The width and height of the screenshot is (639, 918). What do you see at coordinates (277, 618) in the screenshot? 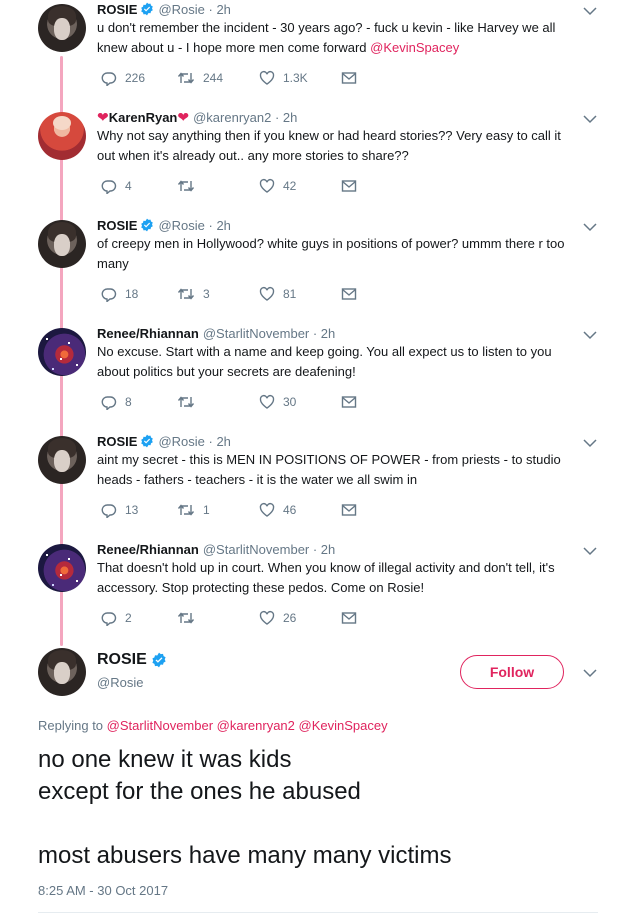
I see `like-button: 26` at bounding box center [277, 618].